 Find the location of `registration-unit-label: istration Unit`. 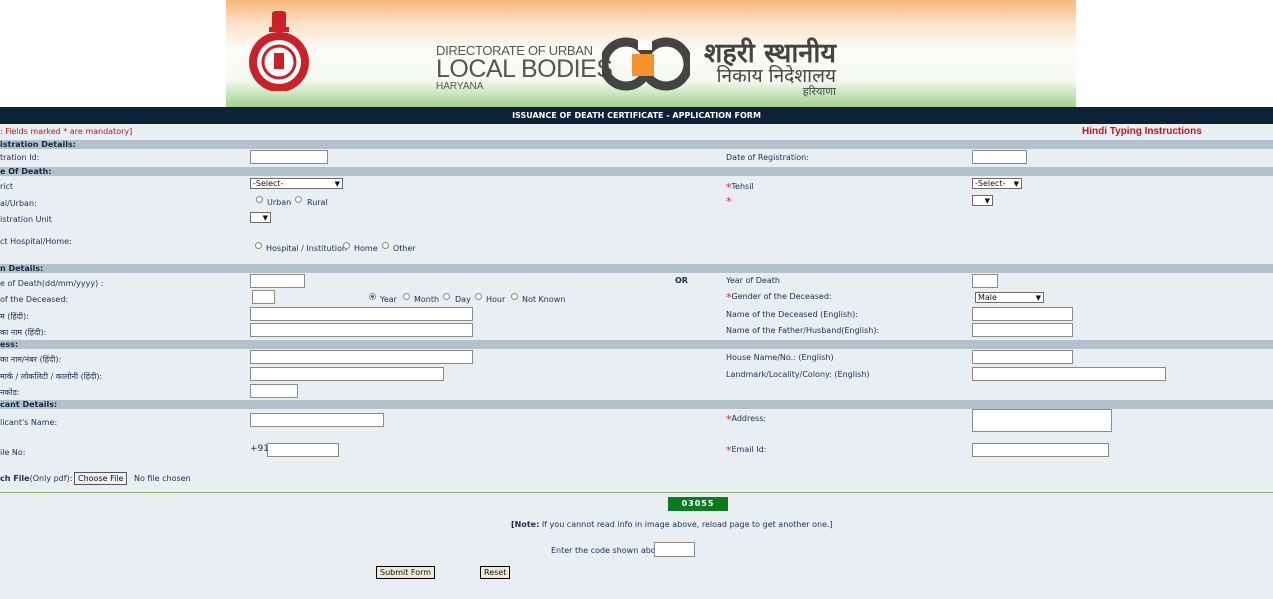

registration-unit-label: istration Unit is located at coordinates (26, 219).